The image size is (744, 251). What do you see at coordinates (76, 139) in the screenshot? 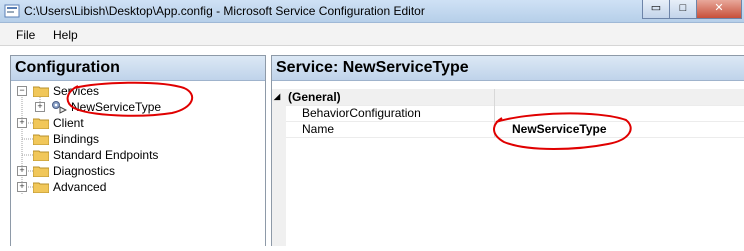
I see `tree-label-bindings: Bindings` at bounding box center [76, 139].